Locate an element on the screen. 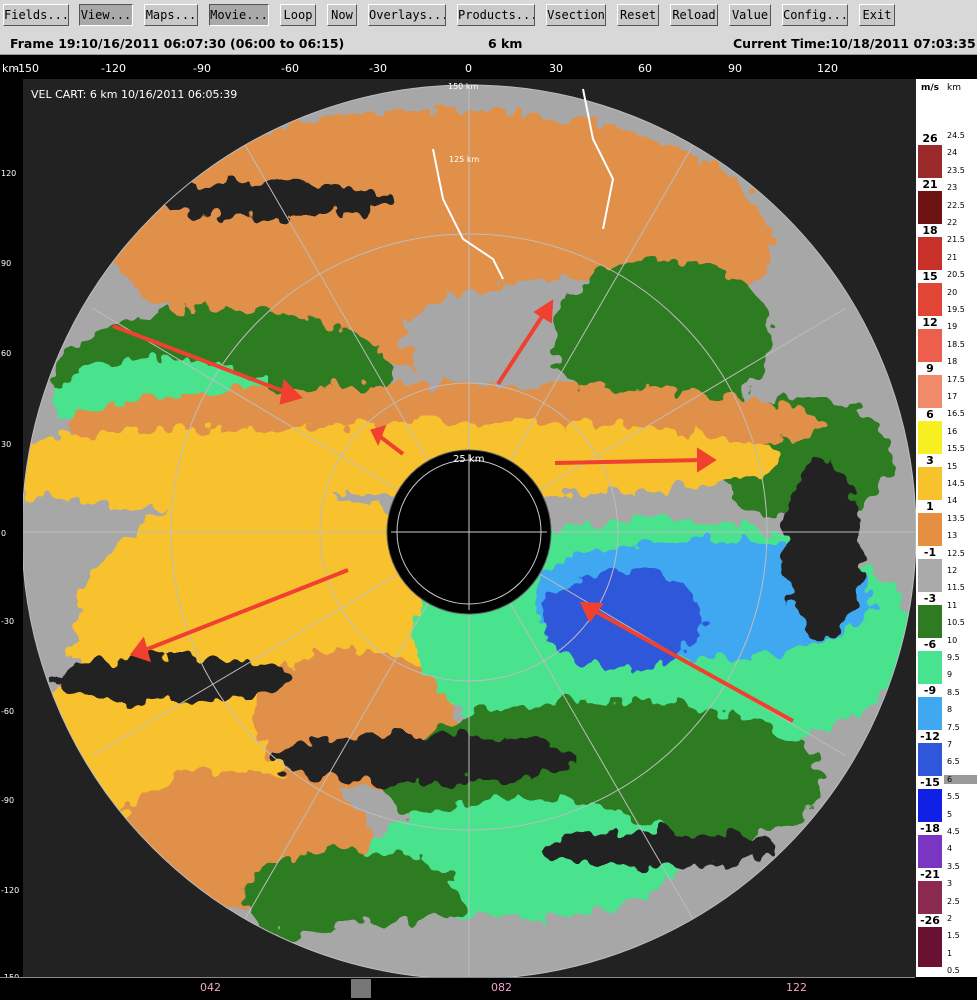  colorbar-label: 18 is located at coordinates (930, 230).